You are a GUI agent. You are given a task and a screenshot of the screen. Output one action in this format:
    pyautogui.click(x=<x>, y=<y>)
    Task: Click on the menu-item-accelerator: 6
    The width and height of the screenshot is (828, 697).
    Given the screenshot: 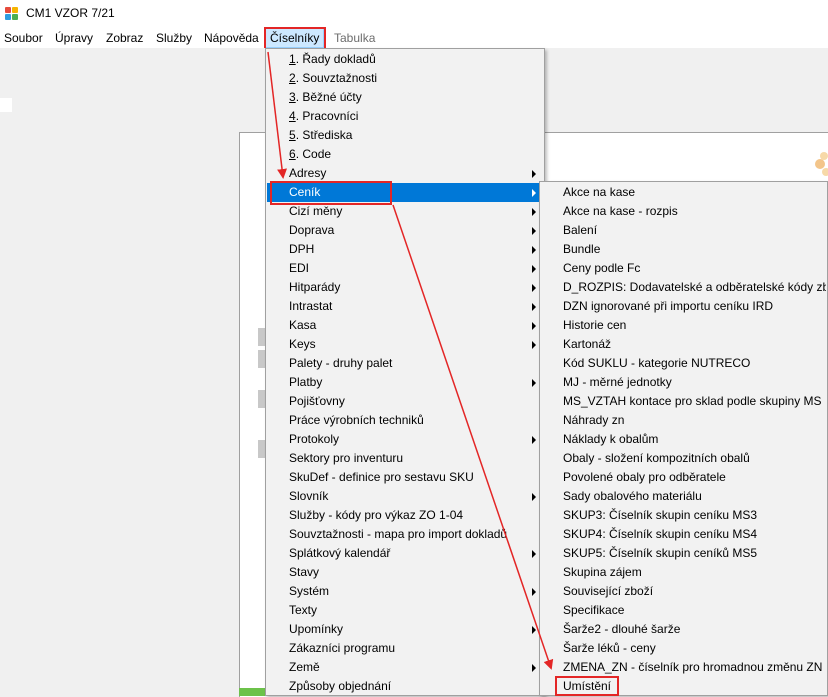 What is the action you would take?
    pyautogui.click(x=292, y=154)
    